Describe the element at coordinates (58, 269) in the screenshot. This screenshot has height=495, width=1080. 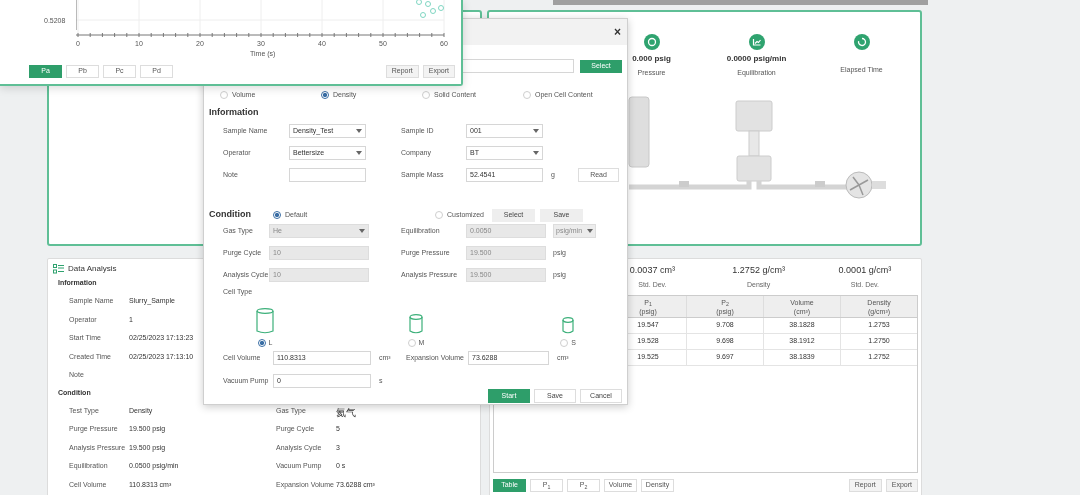
I see `list-icon` at that location.